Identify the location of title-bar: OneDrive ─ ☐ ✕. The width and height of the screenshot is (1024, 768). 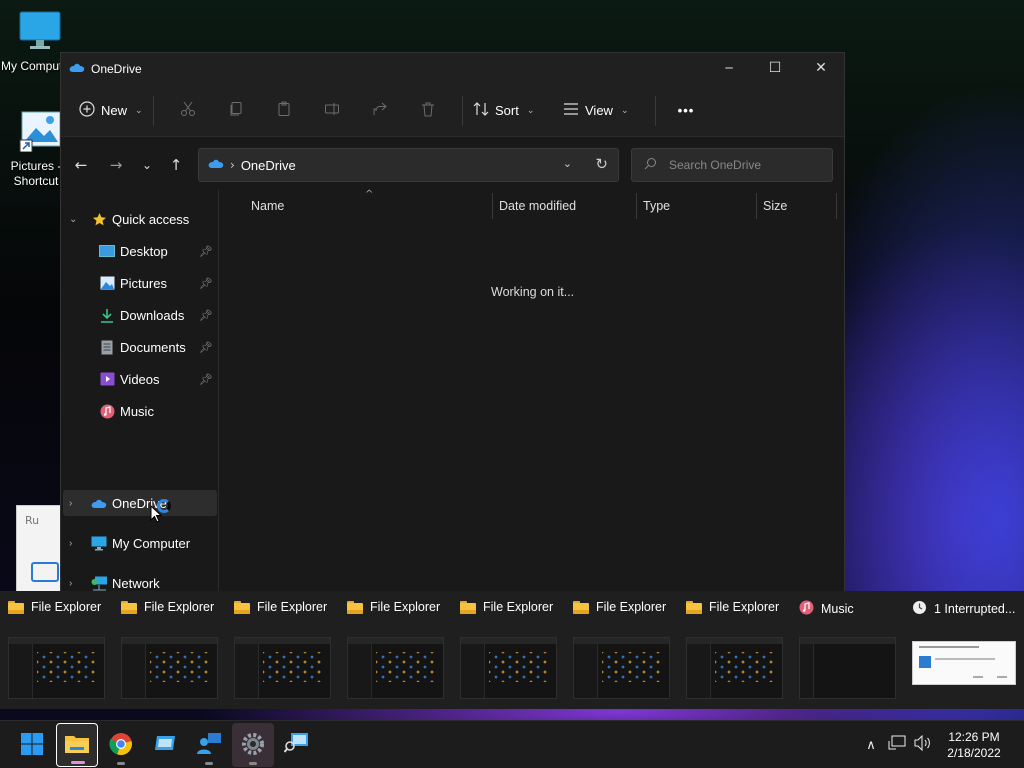
(452, 69).